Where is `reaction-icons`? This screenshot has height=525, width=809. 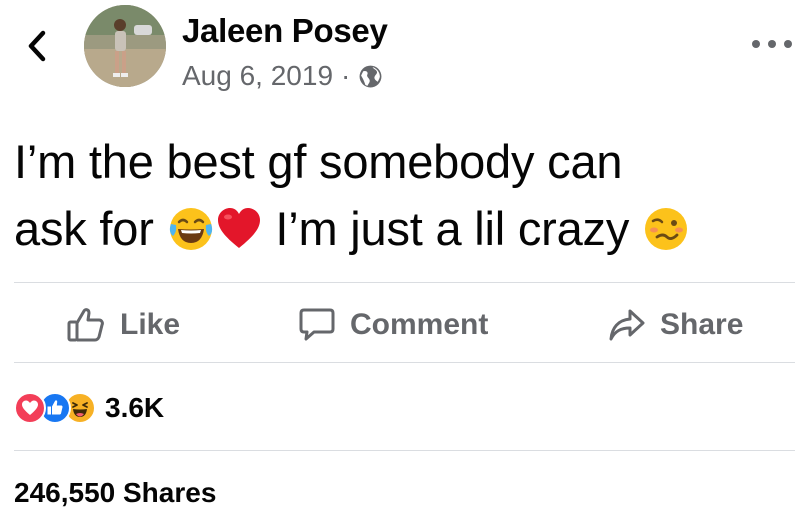
reaction-icons is located at coordinates (55, 408).